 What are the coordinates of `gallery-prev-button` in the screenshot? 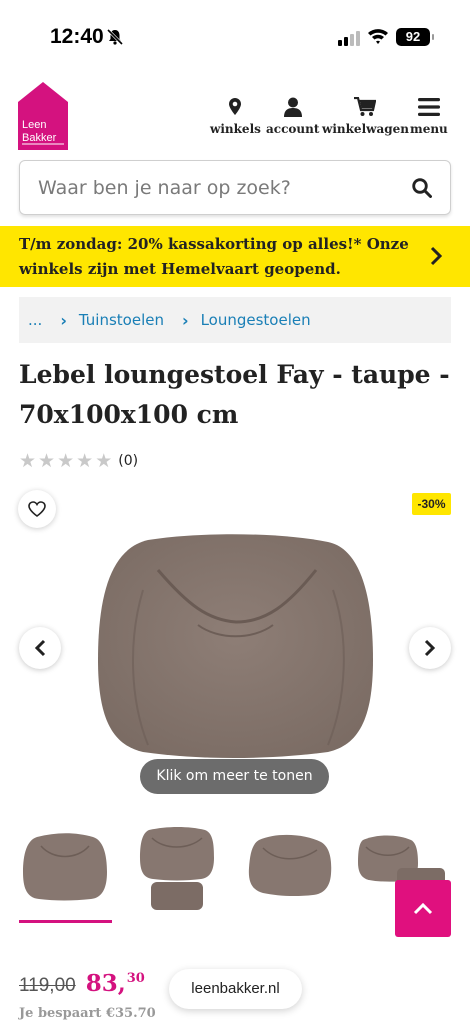 It's located at (40, 648).